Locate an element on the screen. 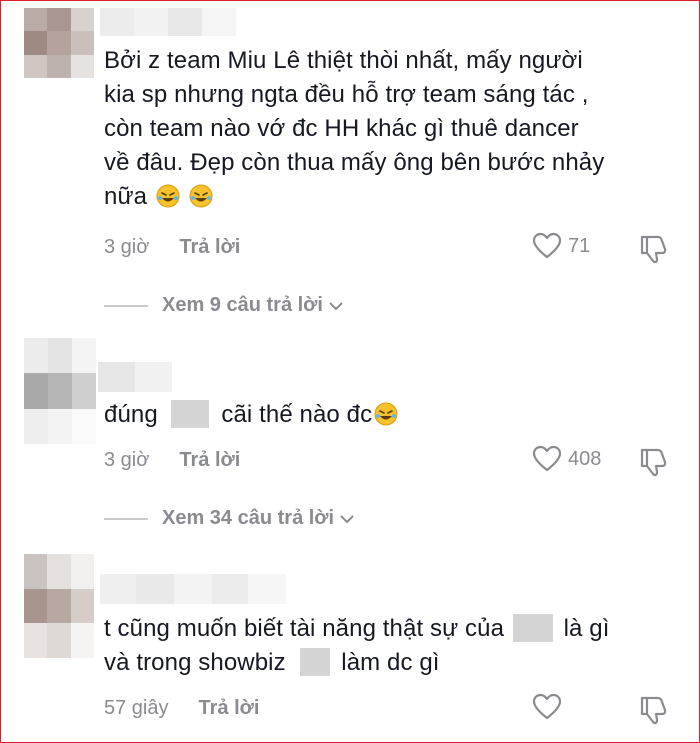 This screenshot has width=700, height=743. like-count: 71 is located at coordinates (579, 245).